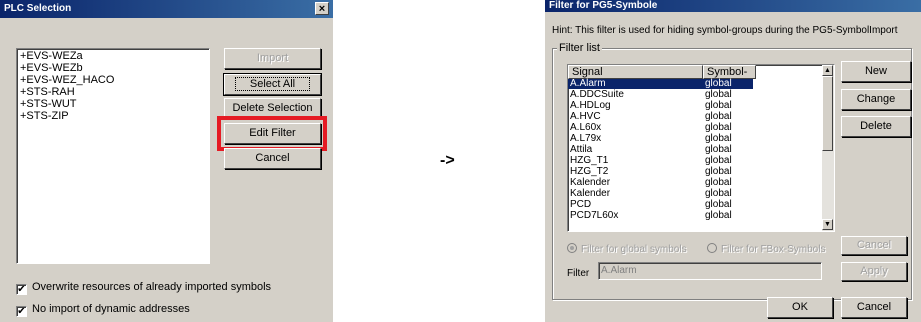  I want to click on ok-button-label: OK, so click(800, 307).